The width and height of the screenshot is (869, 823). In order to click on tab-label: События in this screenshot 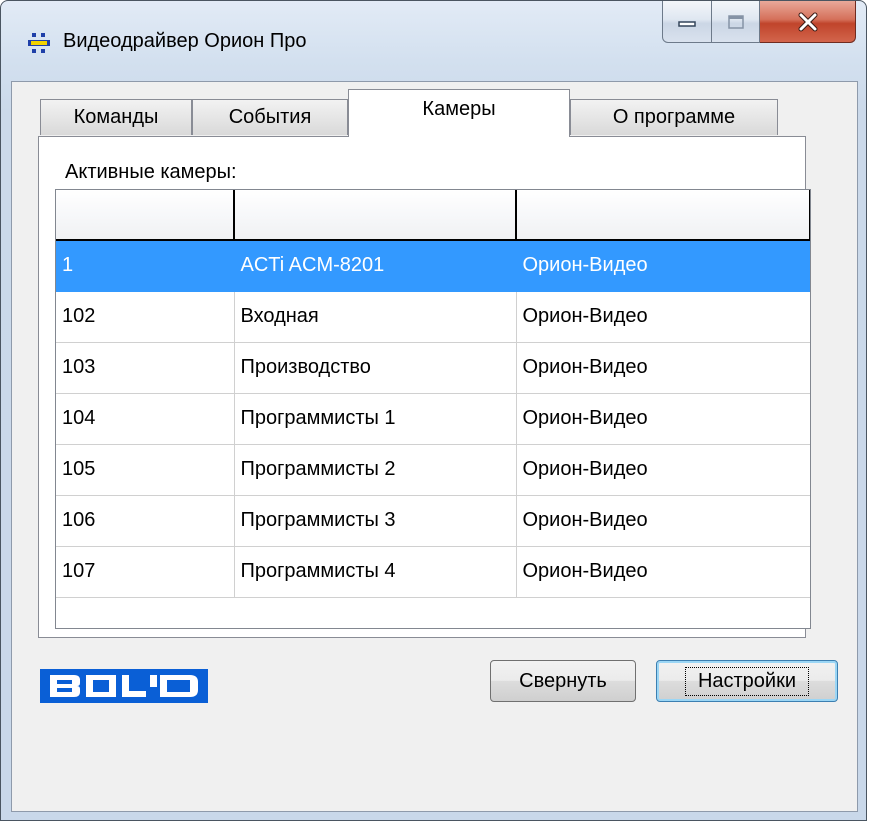, I will do `click(270, 117)`.